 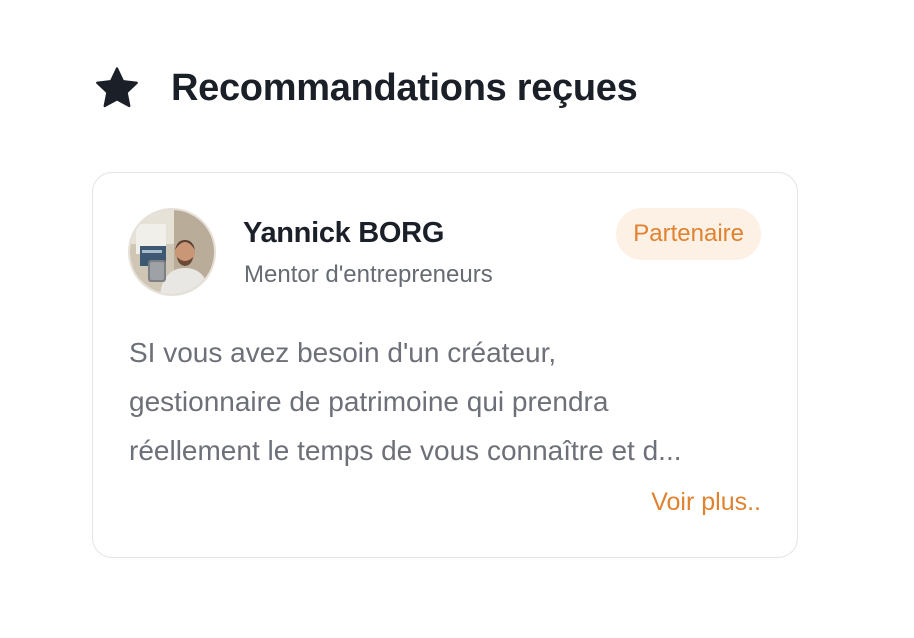 I want to click on author-role: Mentor d'entrepreneurs, so click(x=368, y=274).